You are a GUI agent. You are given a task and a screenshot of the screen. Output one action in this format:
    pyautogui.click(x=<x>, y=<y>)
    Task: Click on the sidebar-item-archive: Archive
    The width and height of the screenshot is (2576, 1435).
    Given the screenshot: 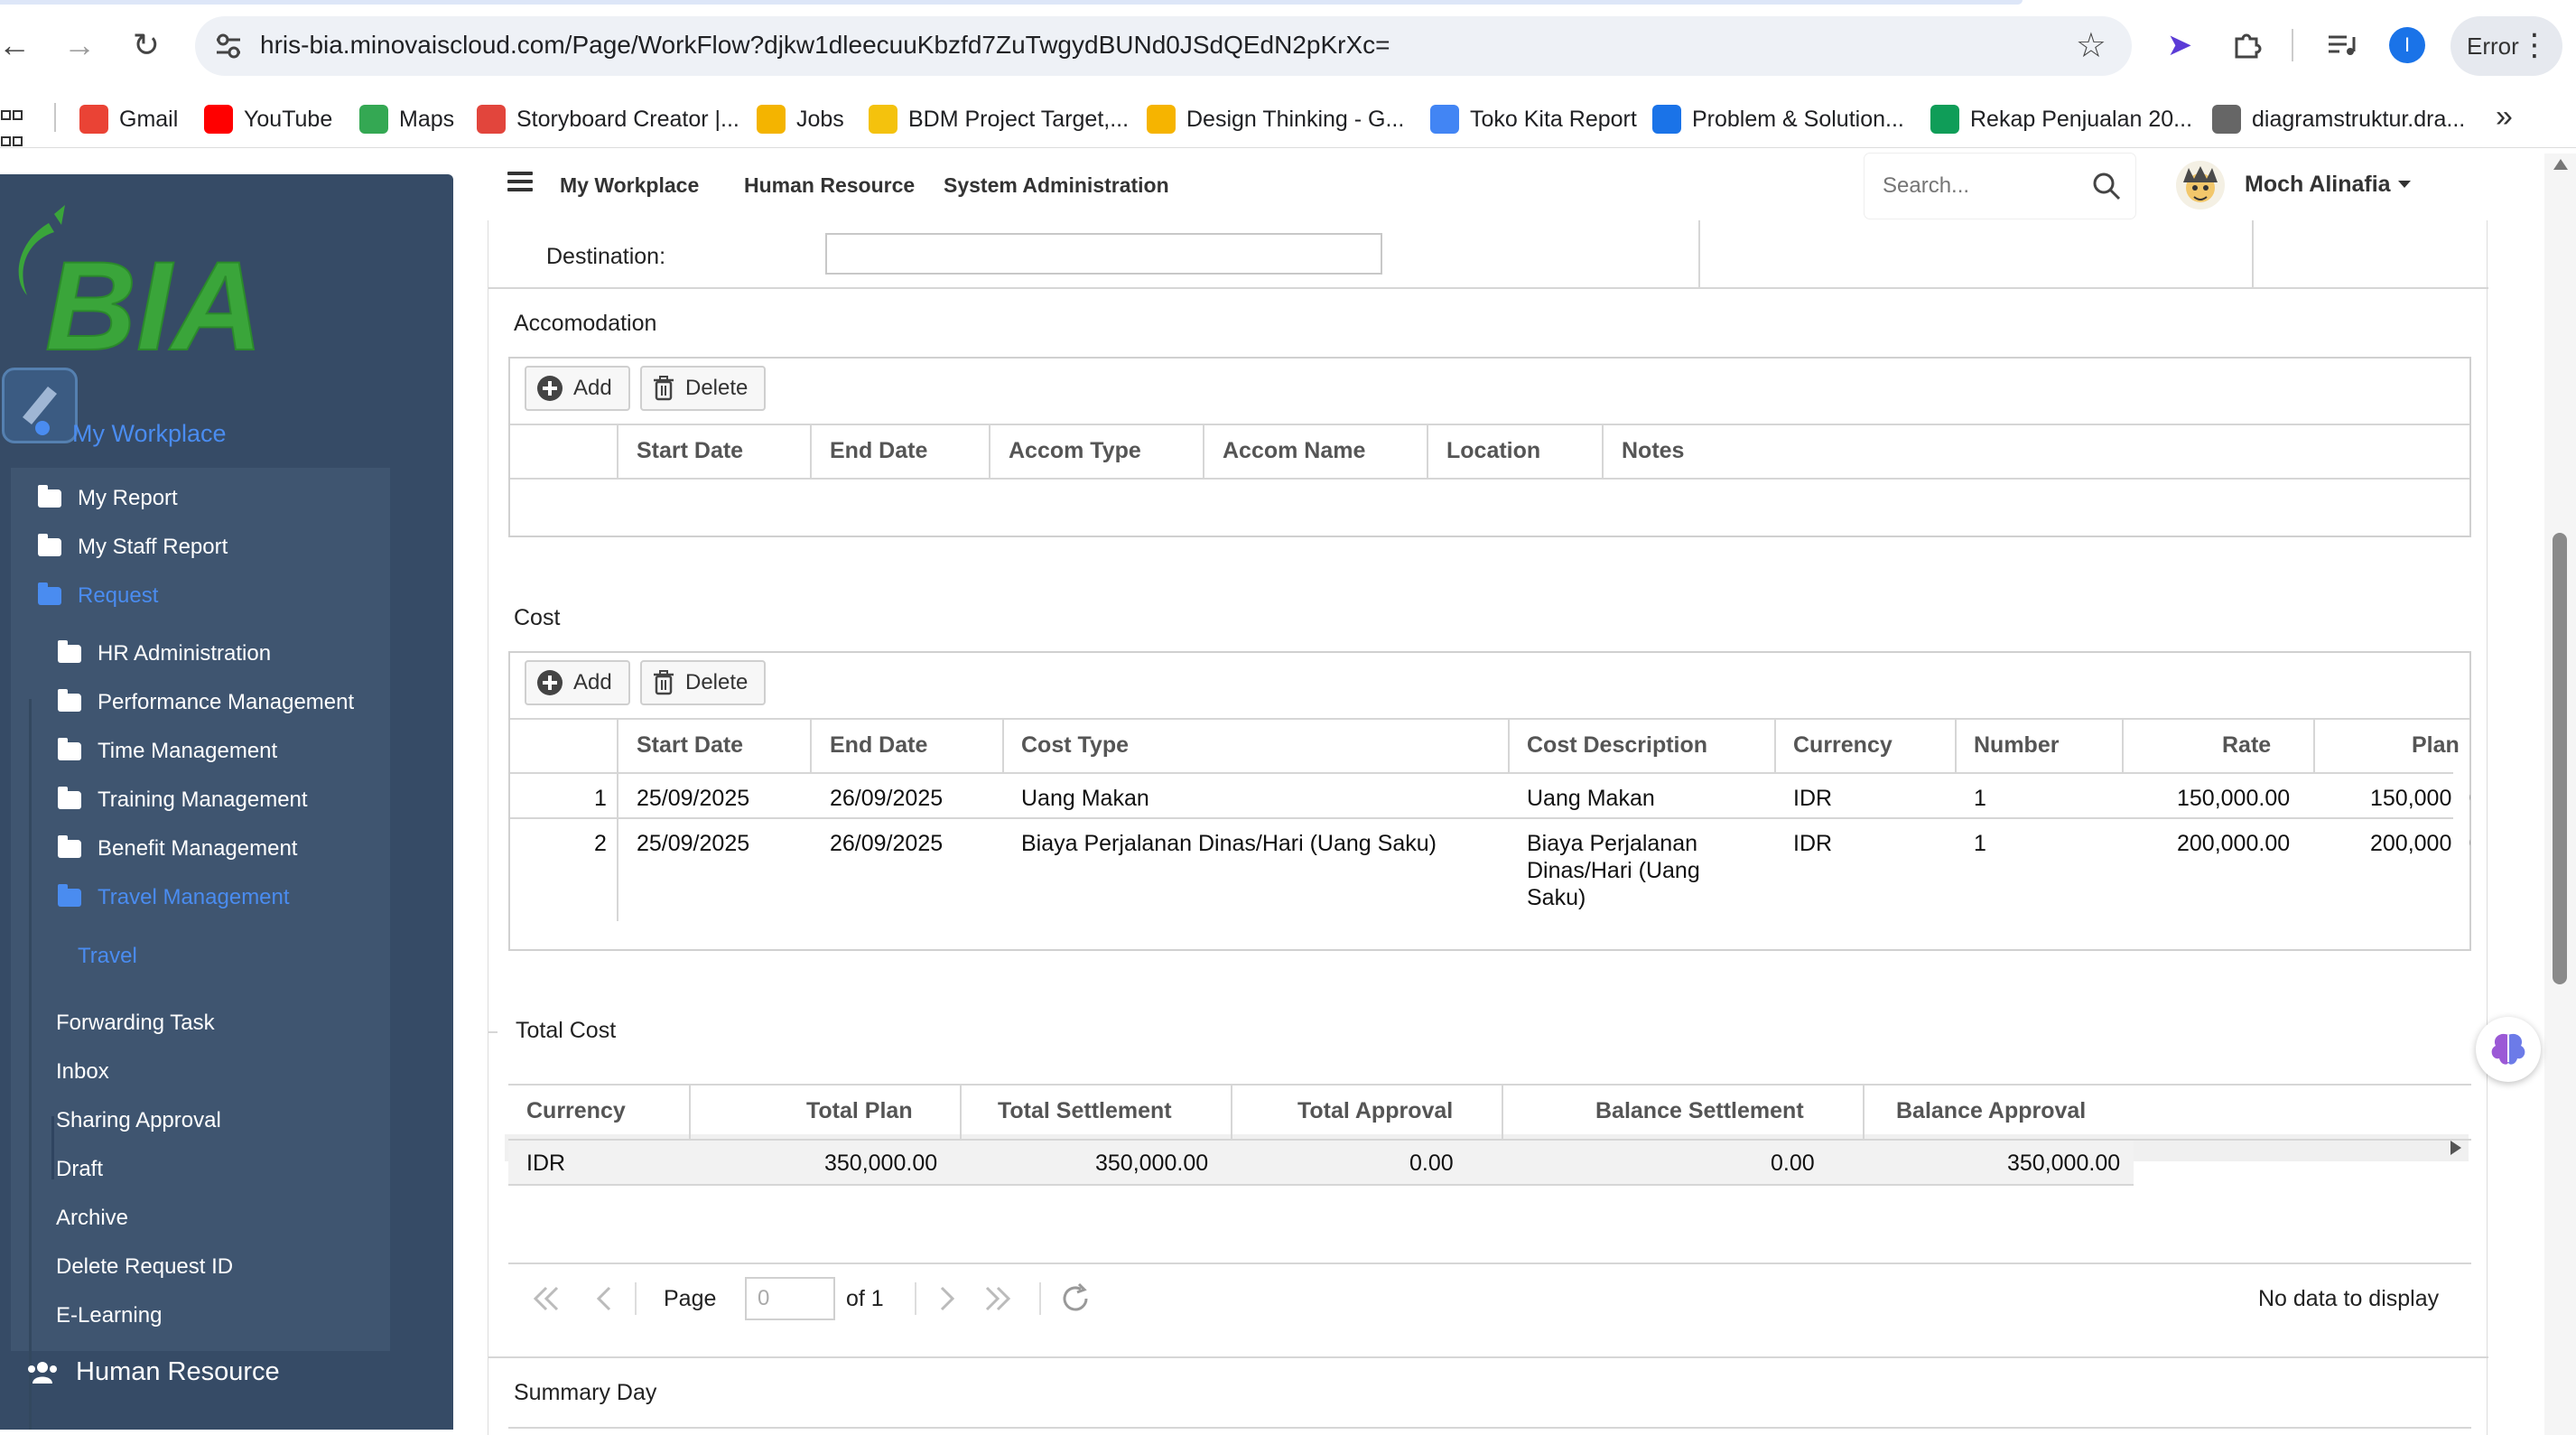 What is the action you would take?
    pyautogui.click(x=92, y=1219)
    